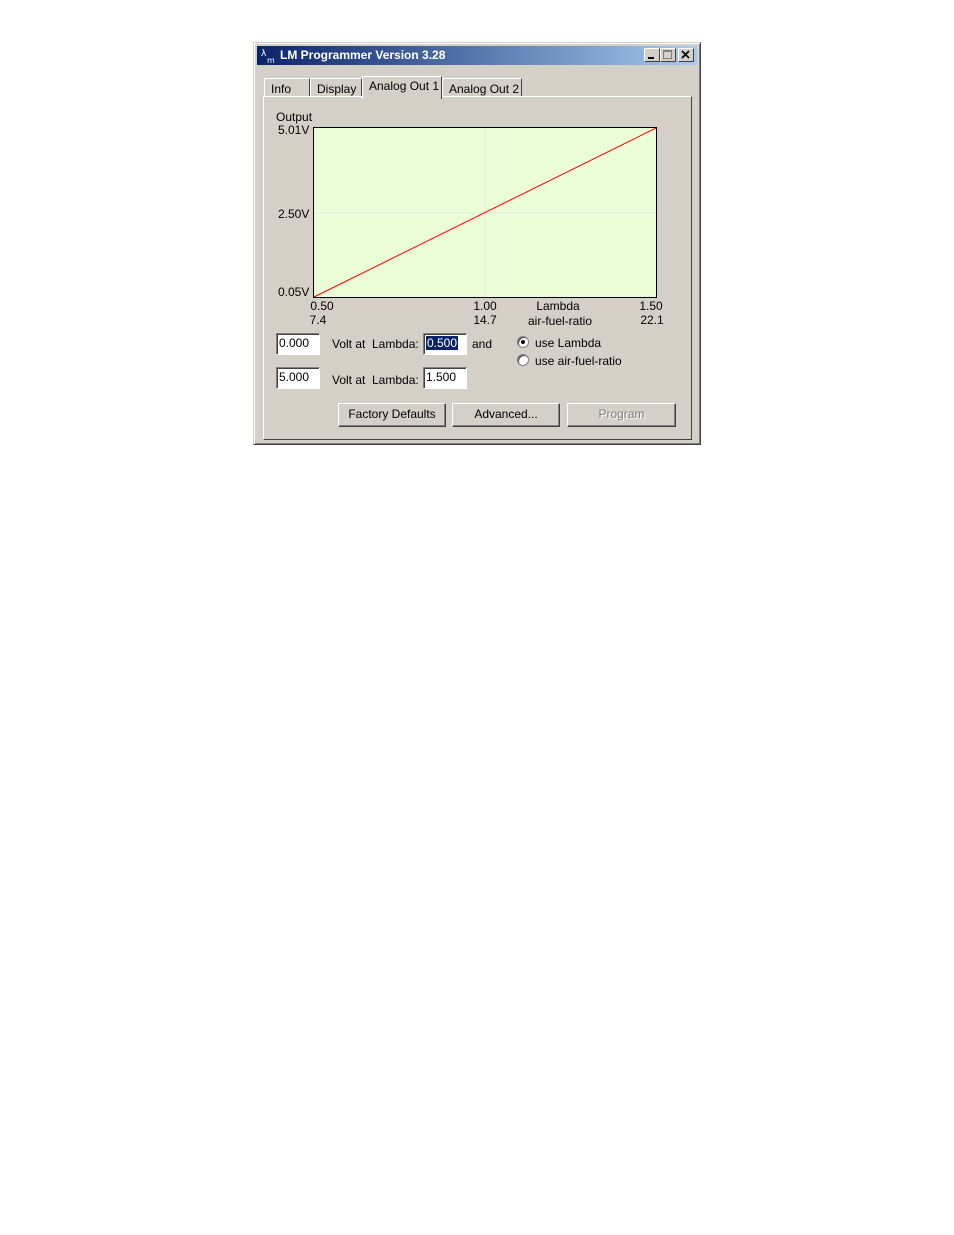  I want to click on radio-checked-dot, so click(523, 342).